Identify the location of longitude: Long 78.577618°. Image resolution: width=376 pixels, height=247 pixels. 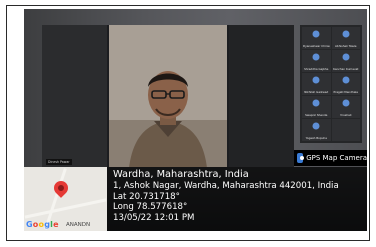
(150, 207).